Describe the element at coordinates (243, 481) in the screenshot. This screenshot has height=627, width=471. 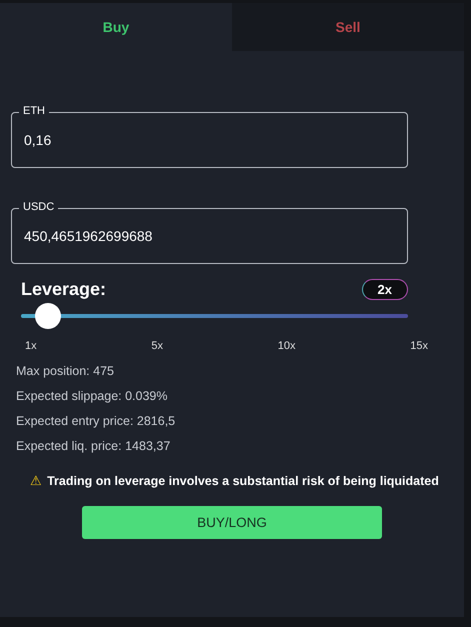
I see `warning-text: Trading on leverage involves a substantial risk of being liquidated` at that location.